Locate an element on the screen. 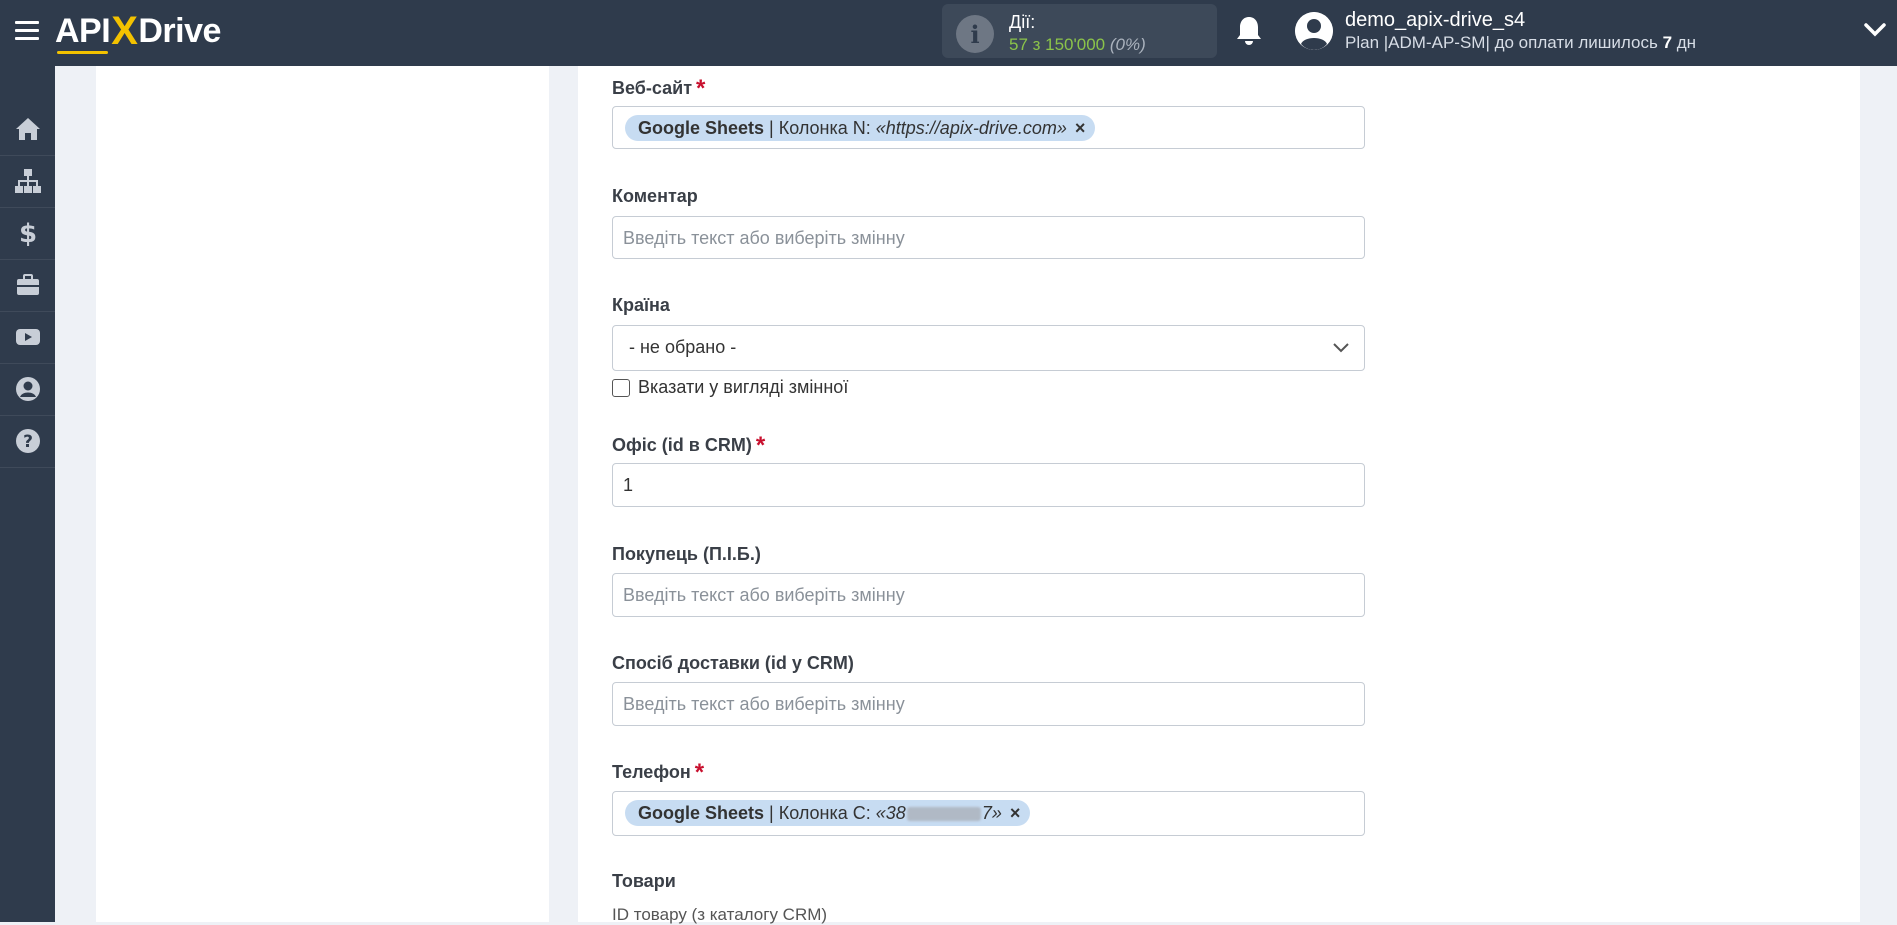  sidebar: $ ? is located at coordinates (27, 494).